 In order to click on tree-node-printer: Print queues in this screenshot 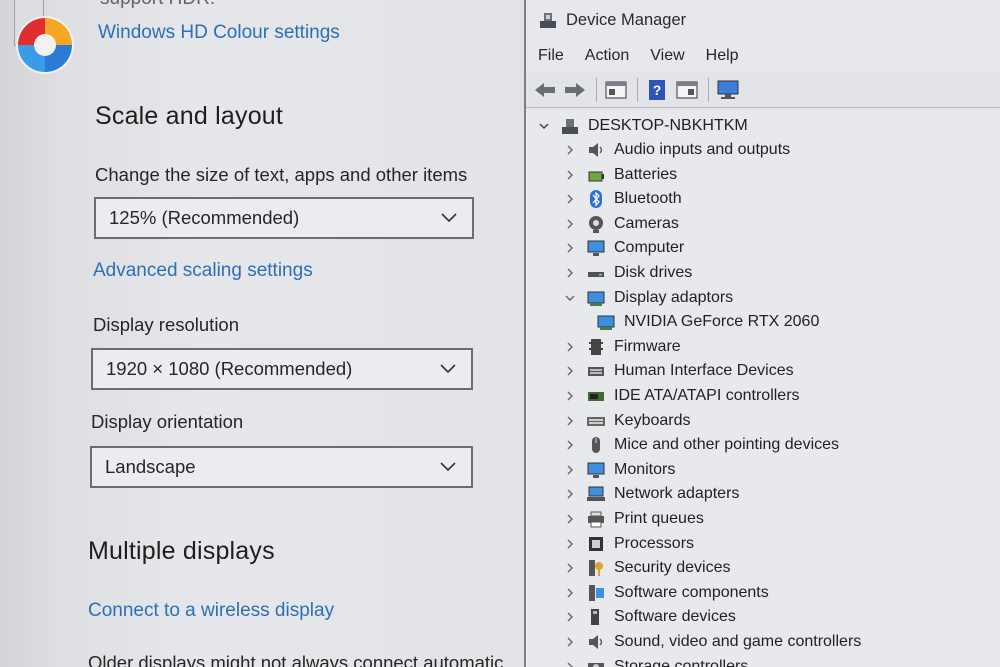, I will do `click(634, 519)`.